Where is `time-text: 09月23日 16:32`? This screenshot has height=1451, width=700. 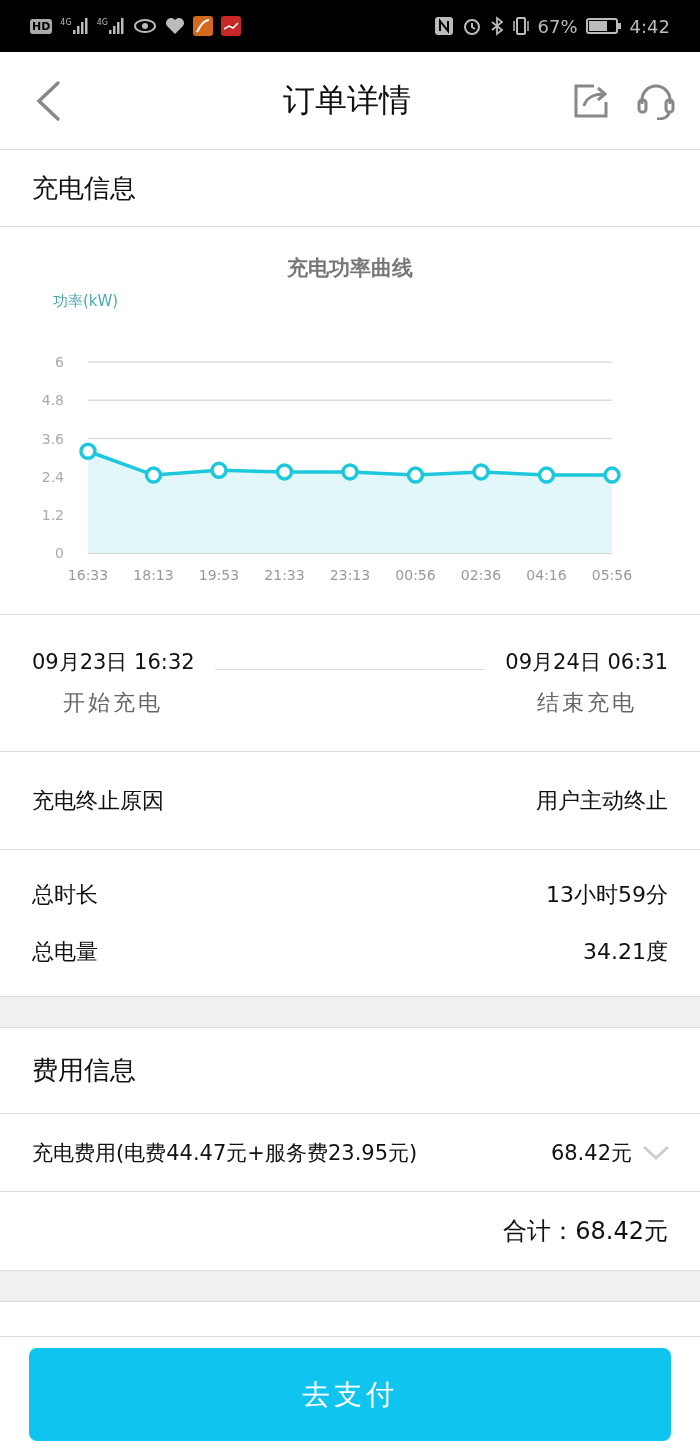
time-text: 09月23日 16:32 is located at coordinates (113, 662).